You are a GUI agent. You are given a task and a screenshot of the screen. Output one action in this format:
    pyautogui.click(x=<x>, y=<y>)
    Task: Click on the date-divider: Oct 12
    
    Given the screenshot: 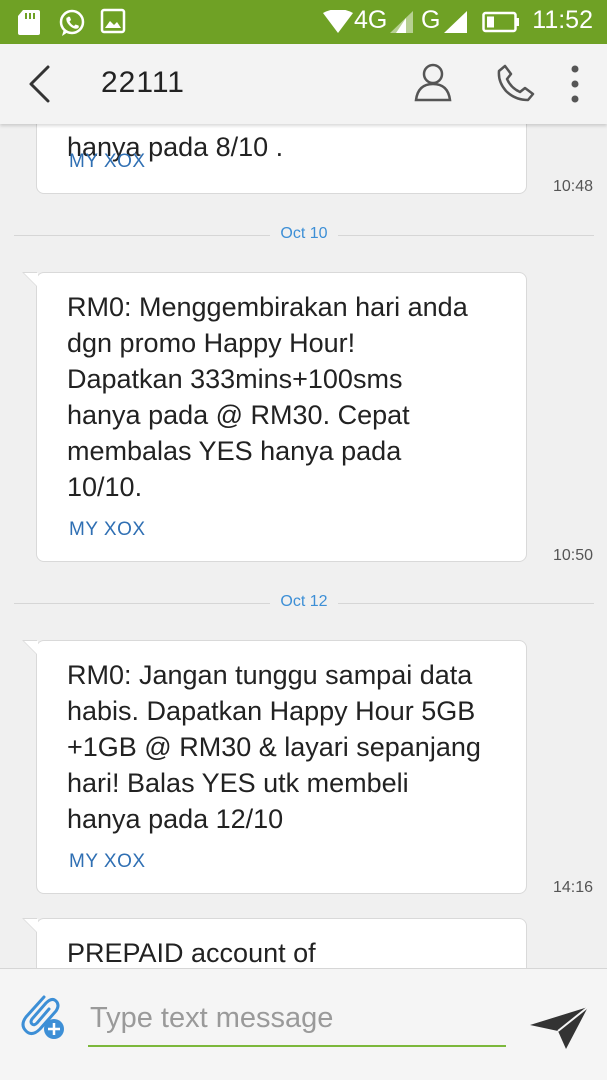 What is the action you would take?
    pyautogui.click(x=304, y=603)
    